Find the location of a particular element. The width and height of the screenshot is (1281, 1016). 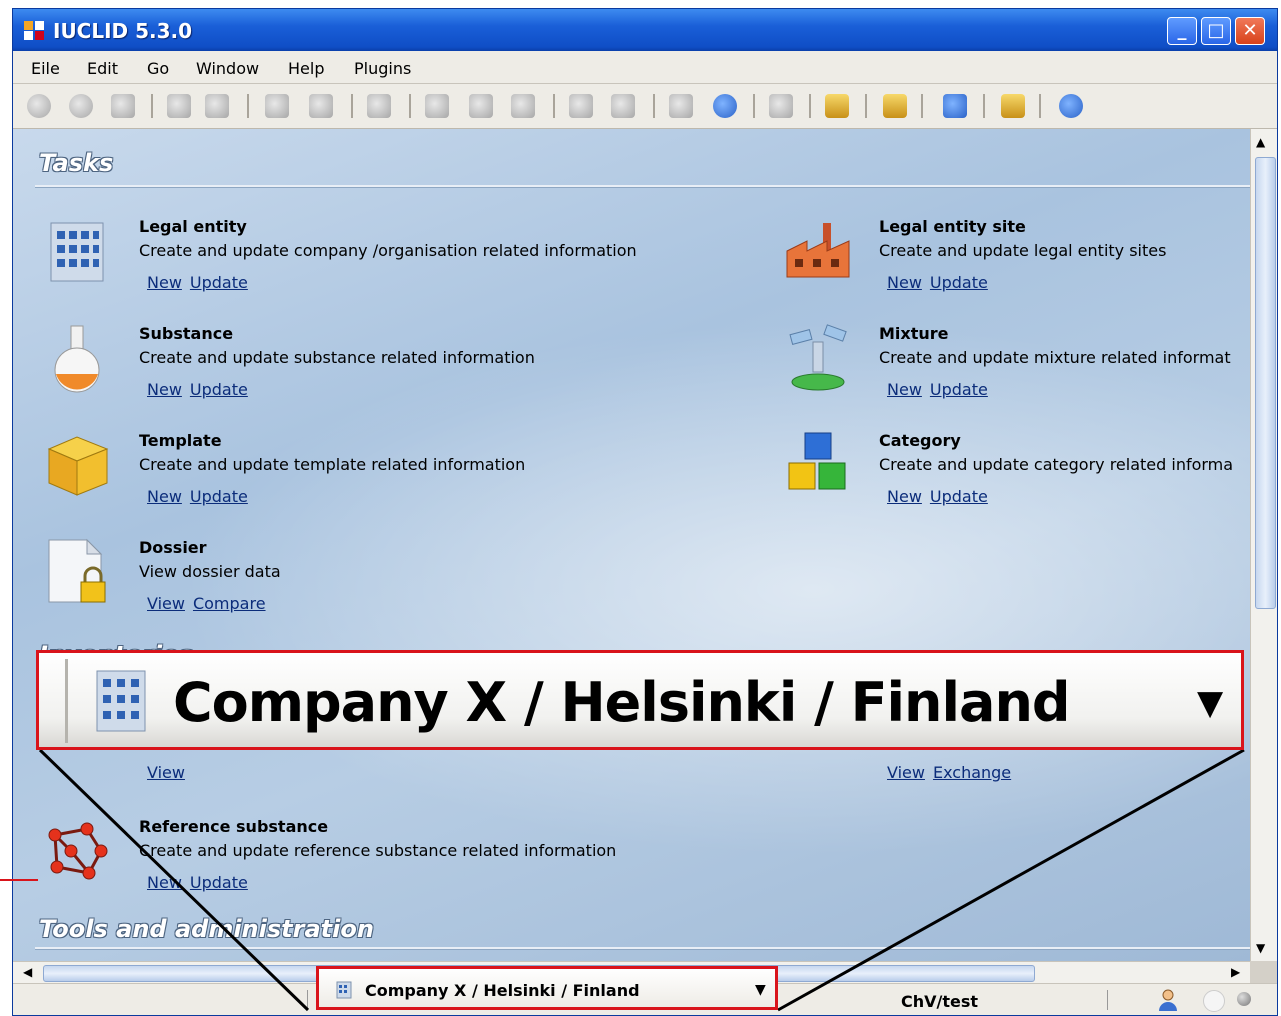

location-label: Company X / Helsinki / Finland is located at coordinates (502, 990).